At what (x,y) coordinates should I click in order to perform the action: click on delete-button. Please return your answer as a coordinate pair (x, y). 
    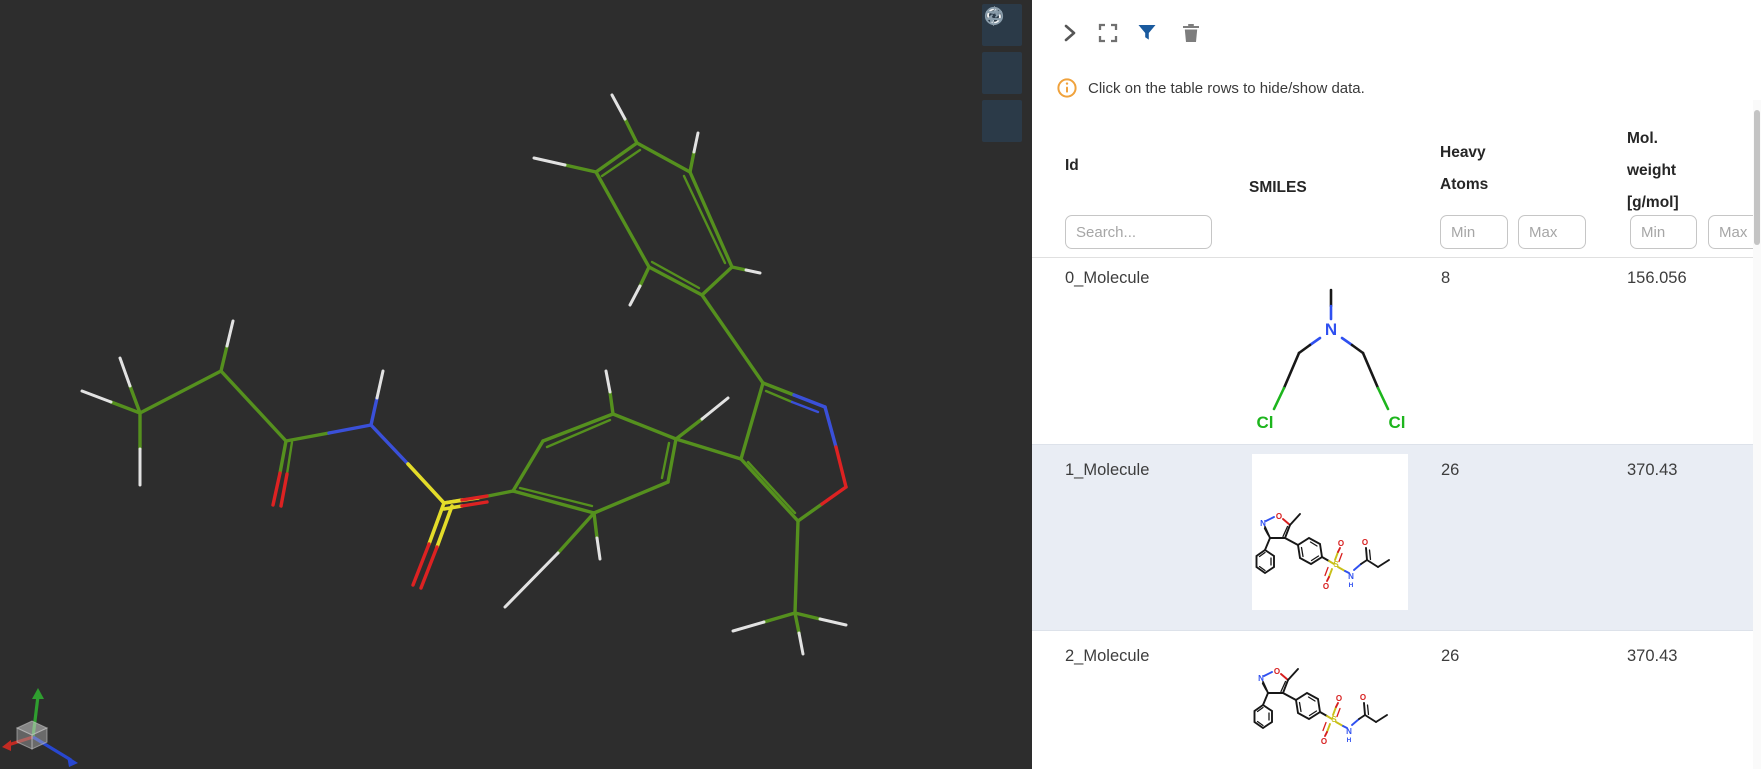
    Looking at the image, I should click on (1191, 33).